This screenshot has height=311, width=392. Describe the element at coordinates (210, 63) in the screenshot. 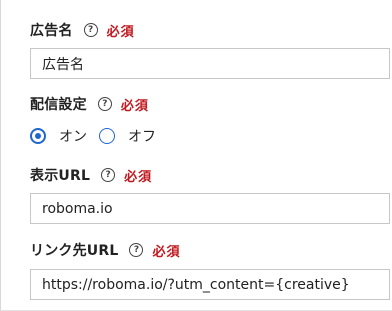

I see `ad-name-input: 広告名` at that location.